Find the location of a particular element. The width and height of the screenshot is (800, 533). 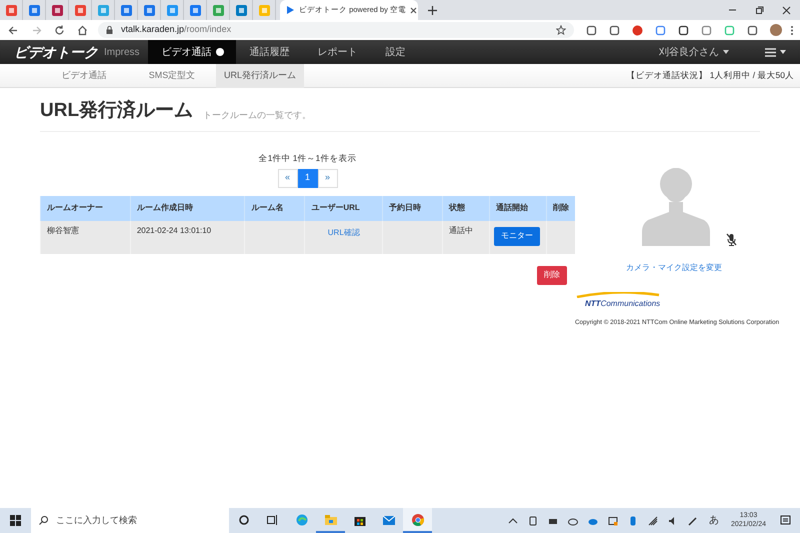

address-bar: vtalk.karaden.jp/room/index is located at coordinates (336, 30).